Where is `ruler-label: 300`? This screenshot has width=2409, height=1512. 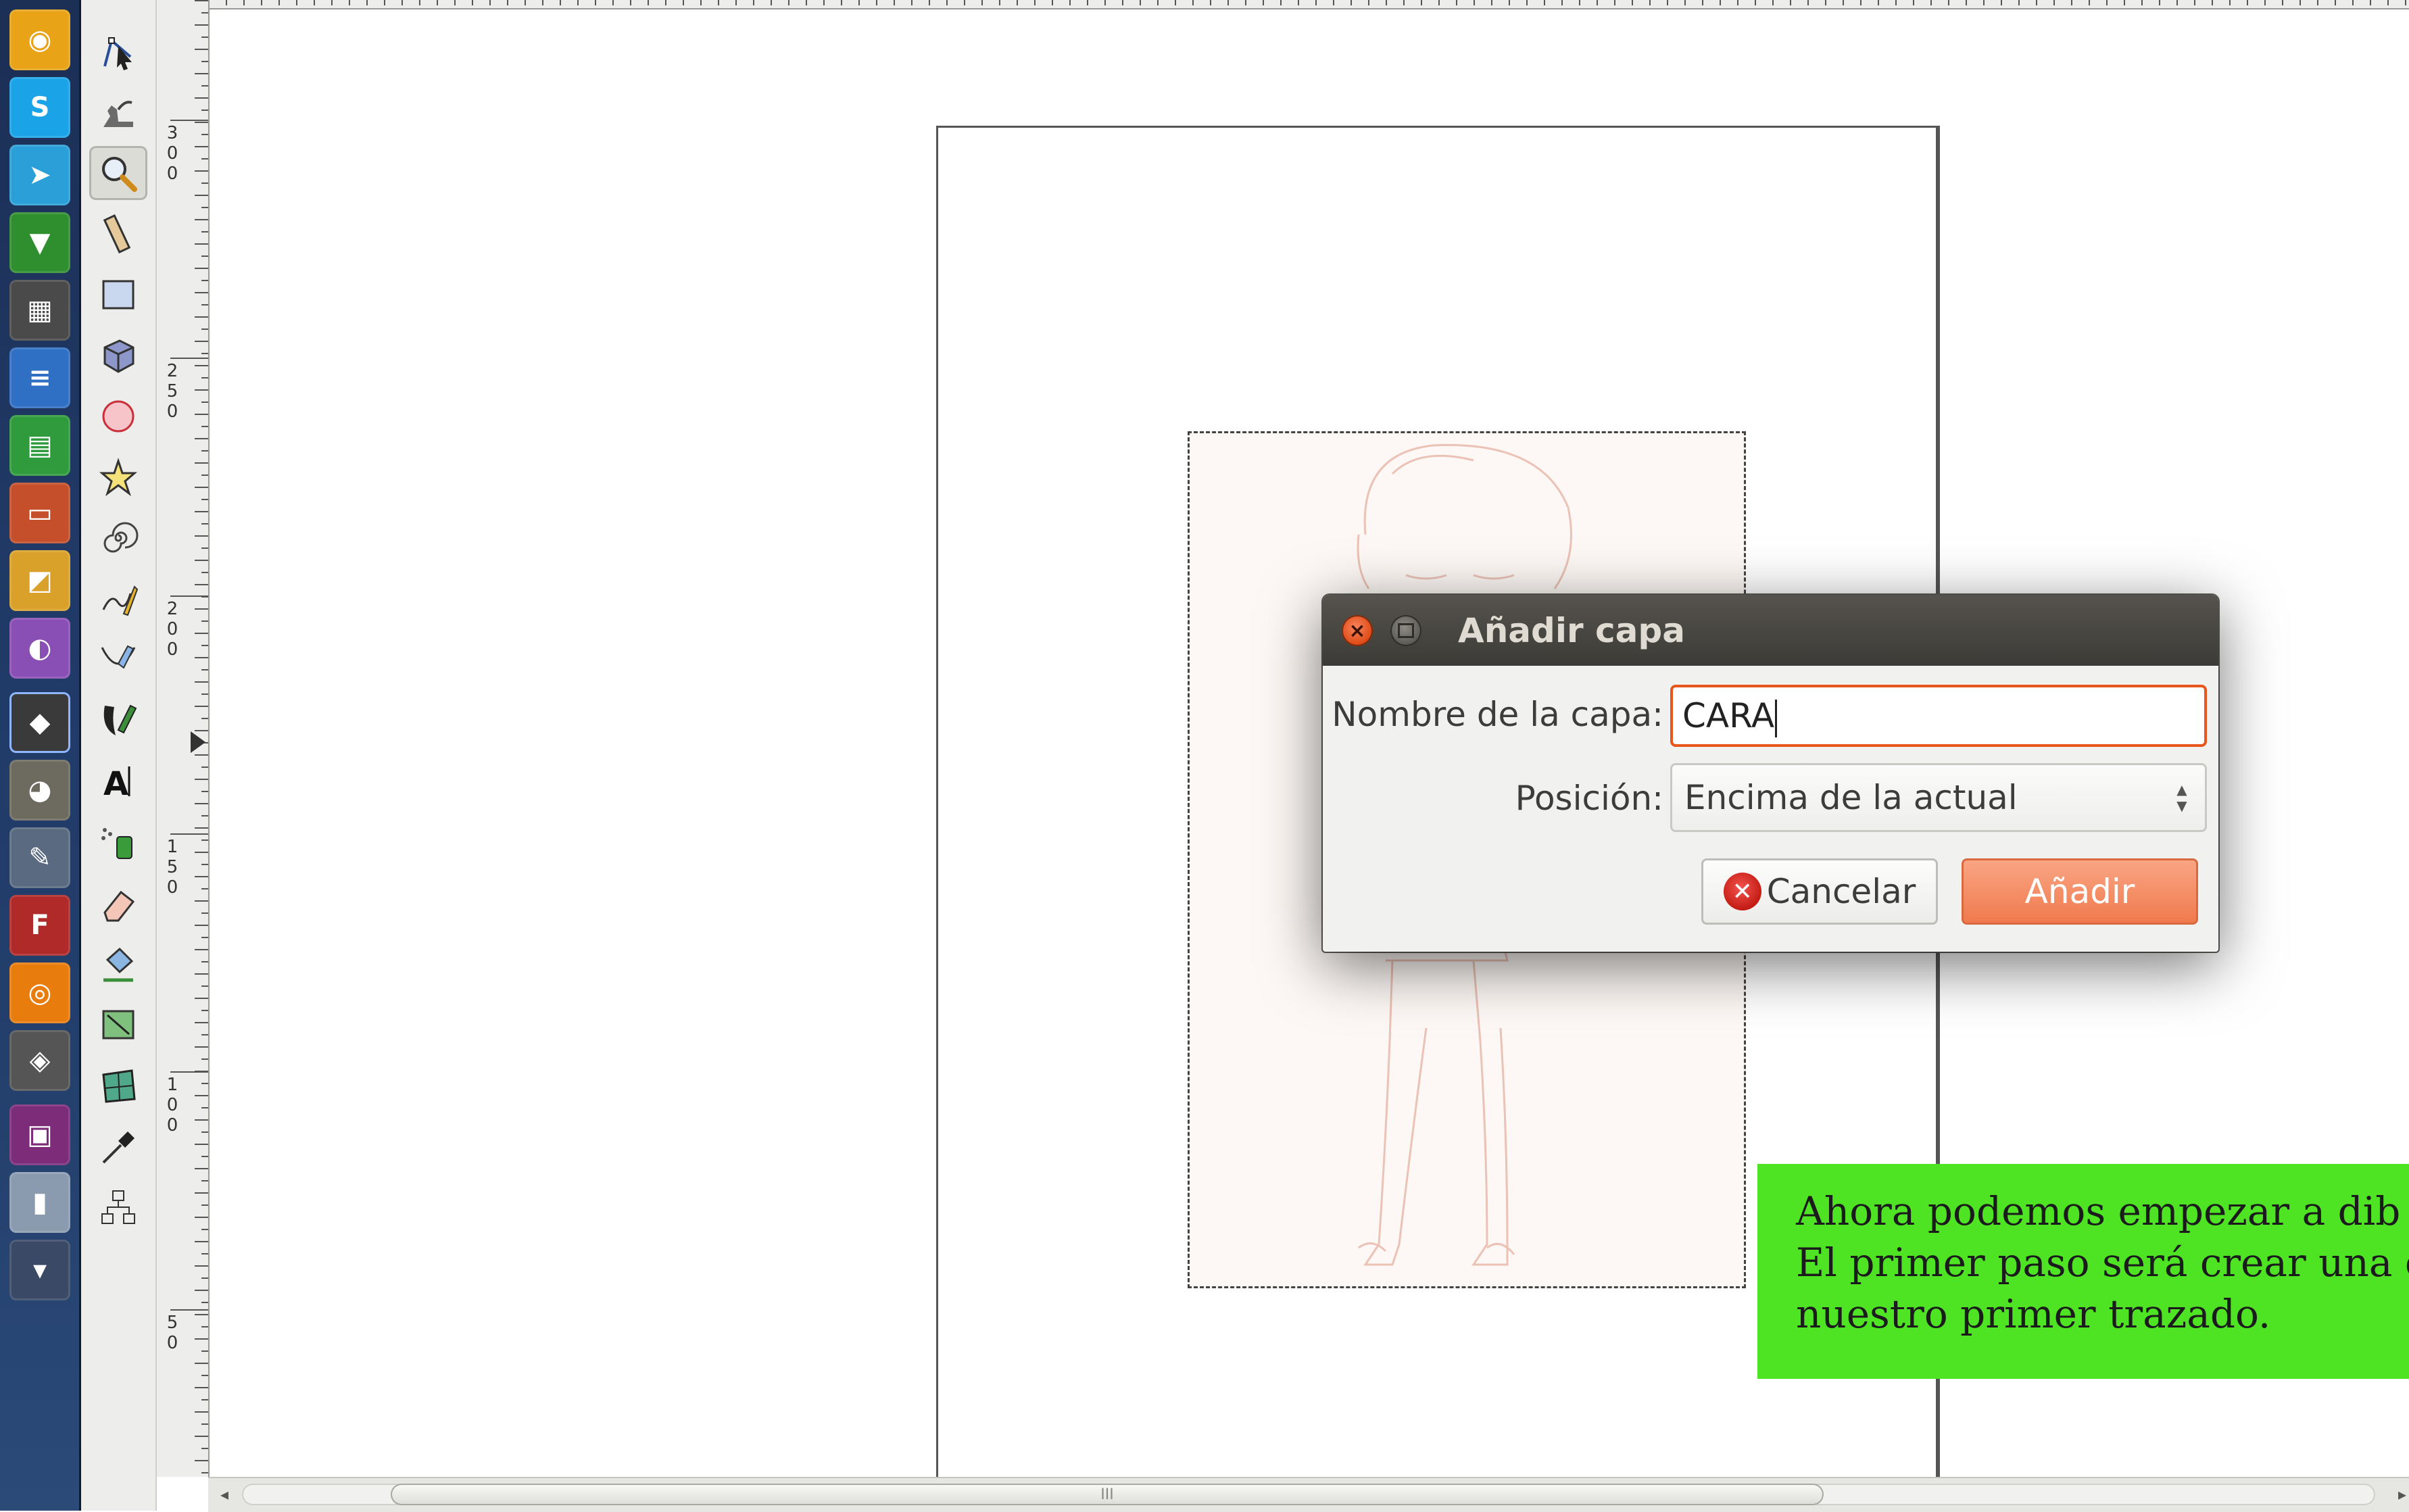
ruler-label: 300 is located at coordinates (172, 153).